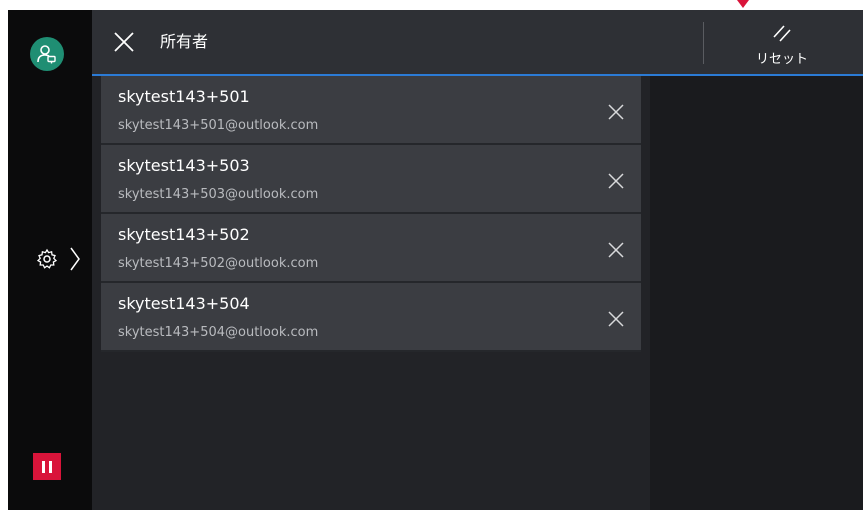 The height and width of the screenshot is (510, 863). I want to click on settings-button, so click(63, 259).